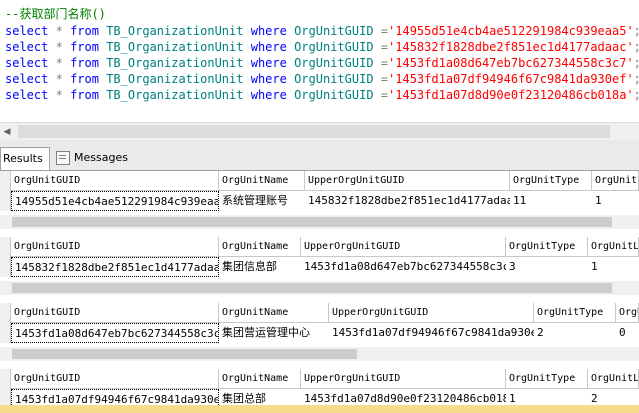  What do you see at coordinates (511, 63) in the screenshot?
I see `guid-literal: '1453fd1a08d647eb7bc627344558c3c7'` at bounding box center [511, 63].